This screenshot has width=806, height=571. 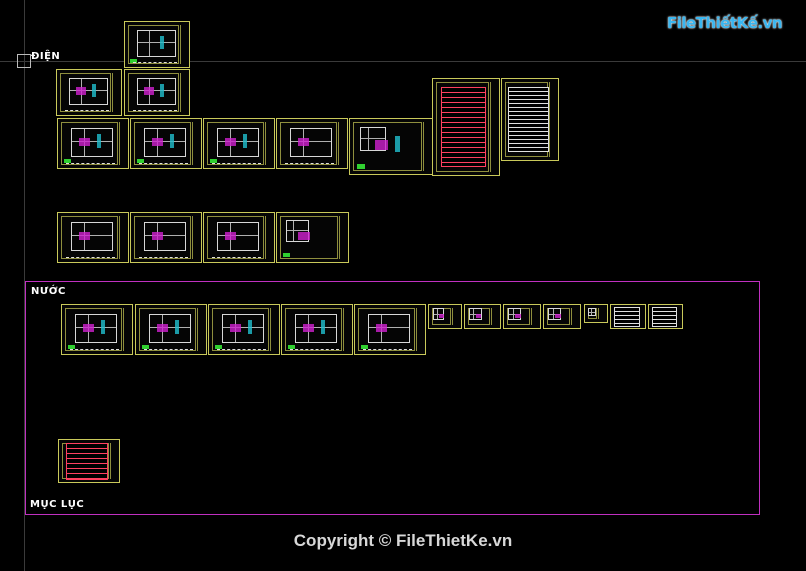 What do you see at coordinates (24, 61) in the screenshot?
I see `ucs-icon` at bounding box center [24, 61].